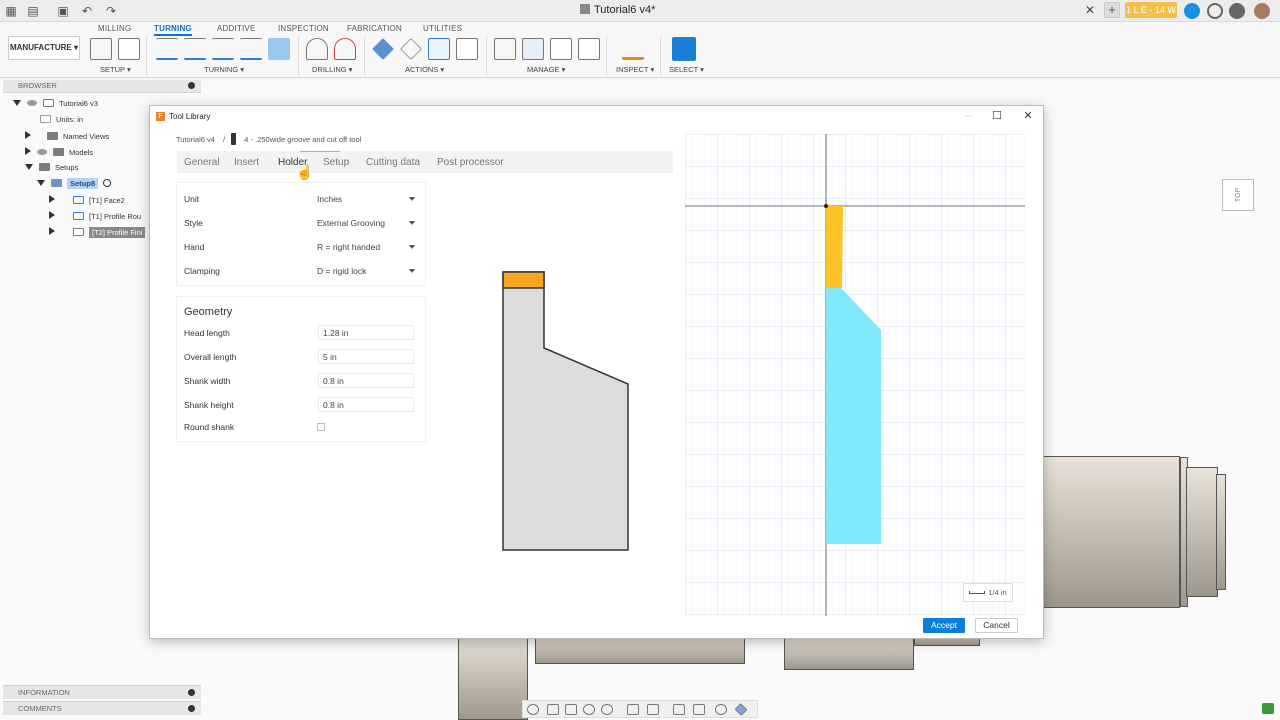  I want to click on zoom-window-icon, so click(607, 709).